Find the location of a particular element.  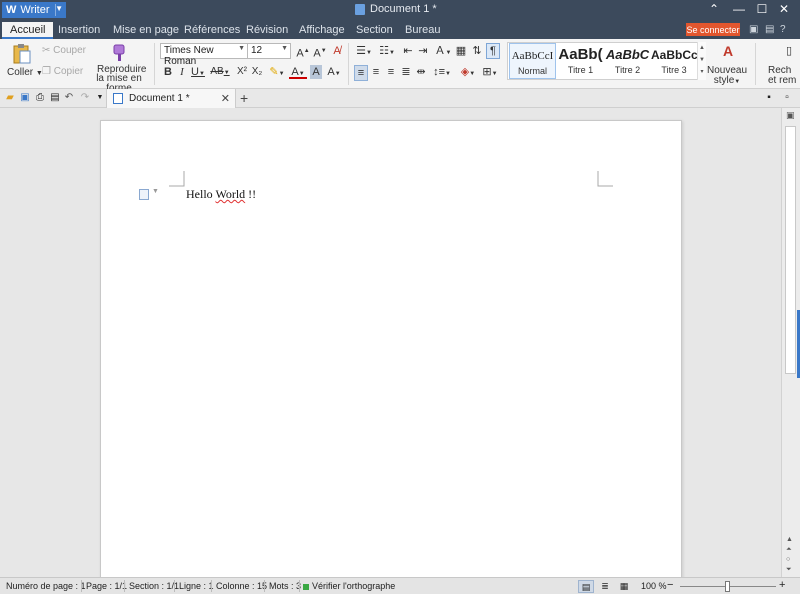

show-marks-icon: ¶ is located at coordinates (493, 51).